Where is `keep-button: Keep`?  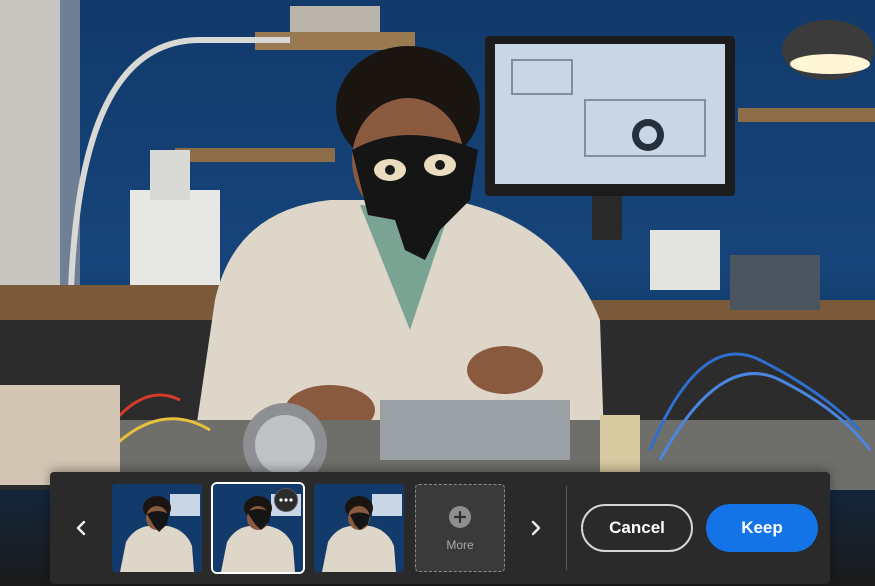 keep-button: Keep is located at coordinates (762, 528).